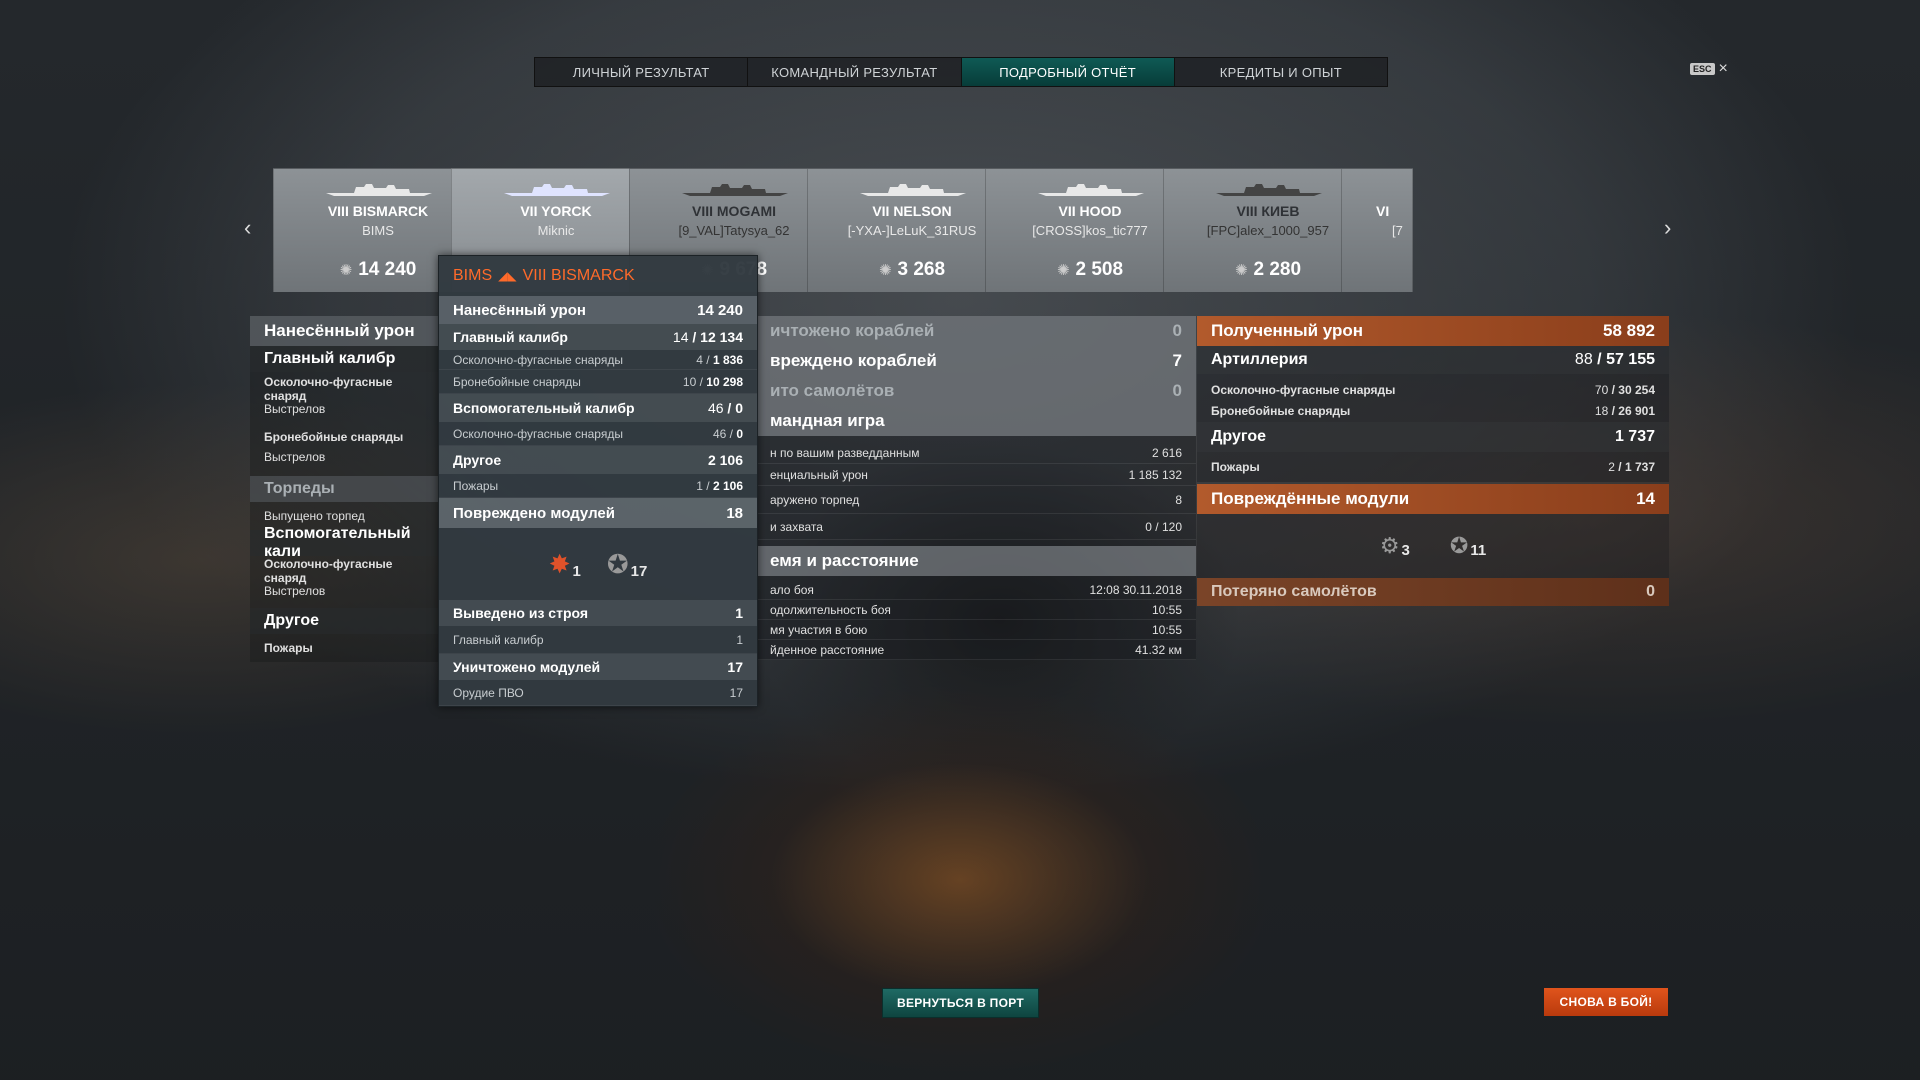 The width and height of the screenshot is (1920, 1080). What do you see at coordinates (1377, 230) in the screenshot?
I see `ship-card: VI [7` at bounding box center [1377, 230].